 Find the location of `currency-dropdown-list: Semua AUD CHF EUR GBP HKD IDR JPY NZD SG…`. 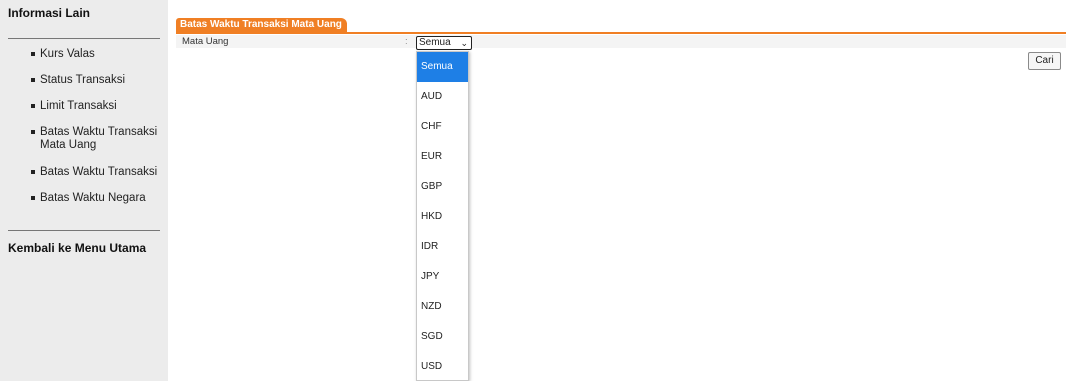

currency-dropdown-list: Semua AUD CHF EUR GBP HKD IDR JPY NZD SG… is located at coordinates (442, 216).